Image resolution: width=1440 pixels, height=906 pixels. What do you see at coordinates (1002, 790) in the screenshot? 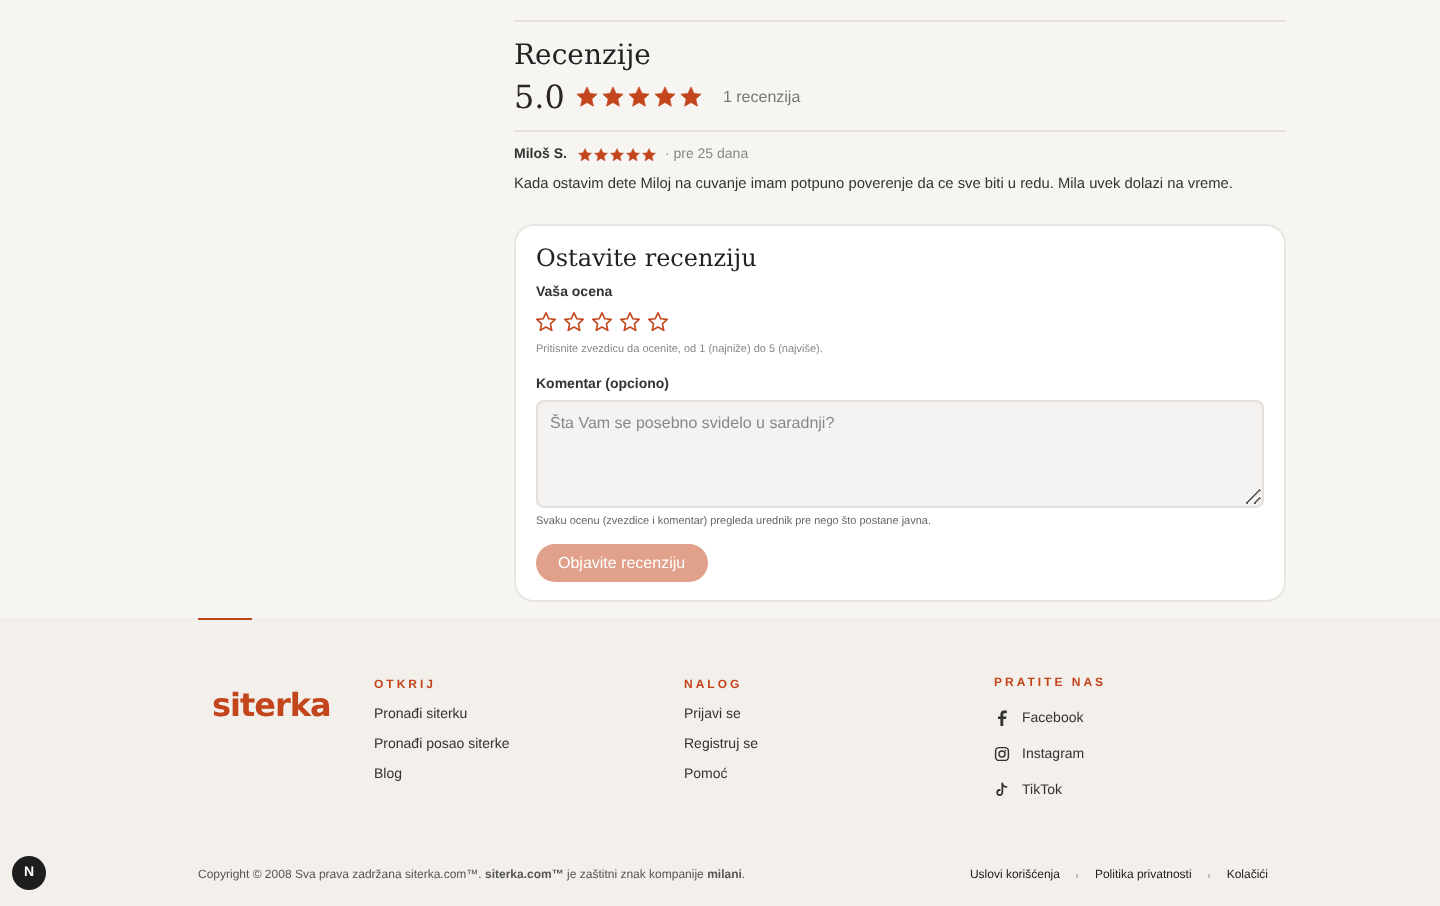
I see `tiktok-icon` at bounding box center [1002, 790].